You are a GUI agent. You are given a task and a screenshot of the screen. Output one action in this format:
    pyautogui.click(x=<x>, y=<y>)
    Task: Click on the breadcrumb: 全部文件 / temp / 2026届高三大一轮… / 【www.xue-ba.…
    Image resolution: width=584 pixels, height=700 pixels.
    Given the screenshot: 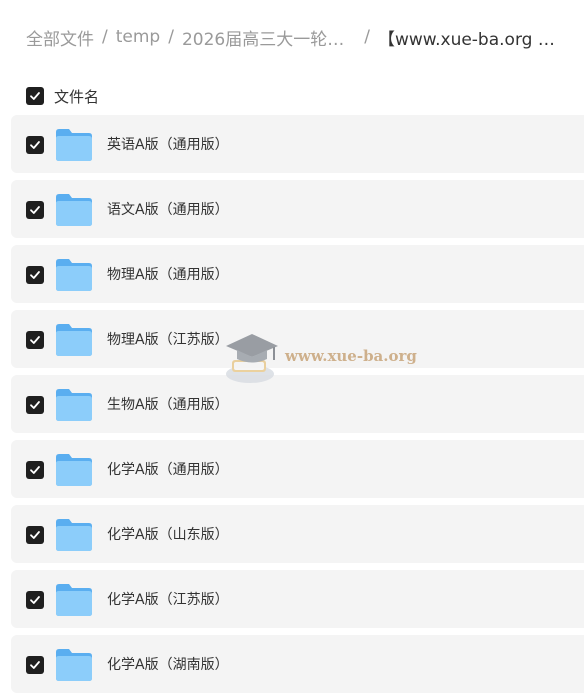 What is the action you would take?
    pyautogui.click(x=305, y=37)
    